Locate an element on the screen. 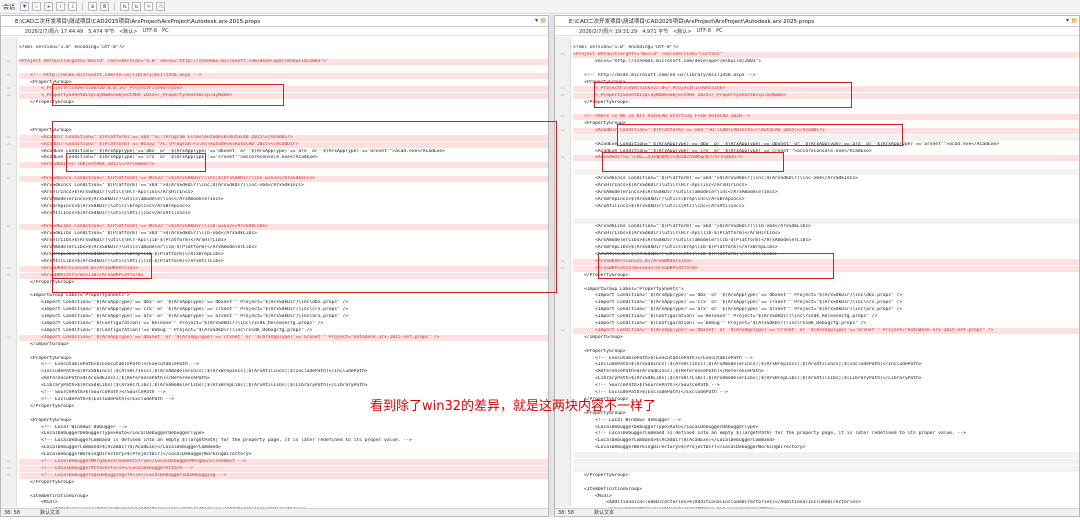 The width and height of the screenshot is (1080, 525). swap-icon: ⇆ is located at coordinates (125, 6).